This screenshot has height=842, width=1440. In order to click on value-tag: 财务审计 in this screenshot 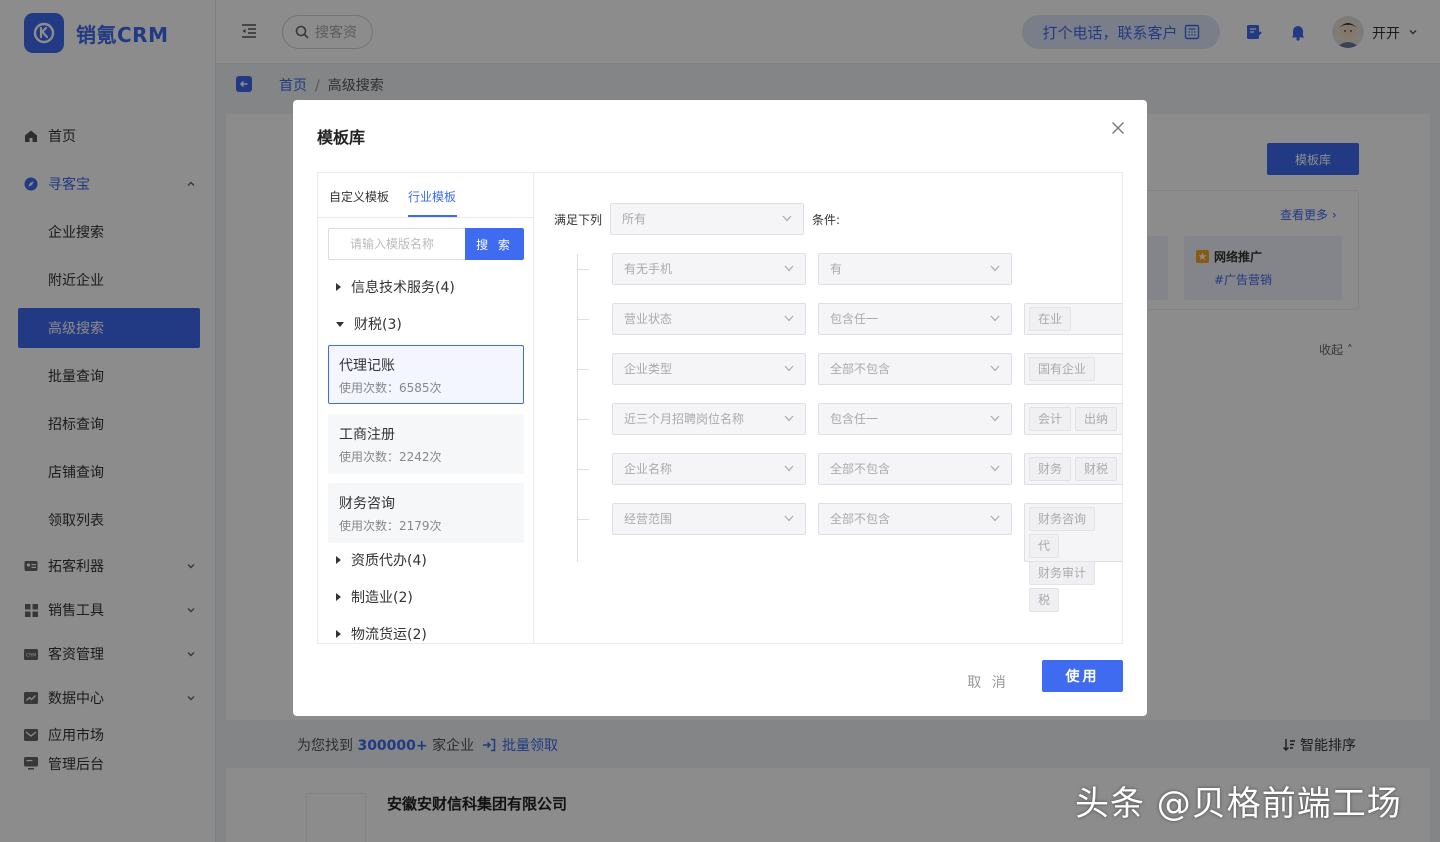, I will do `click(1062, 573)`.